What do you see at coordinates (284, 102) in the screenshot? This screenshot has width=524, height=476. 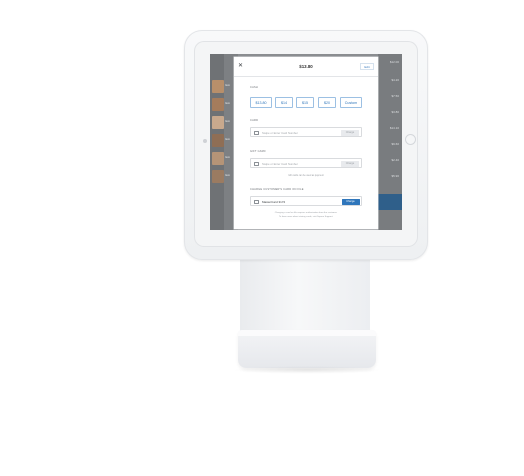 I see `cash-option-button: $14` at bounding box center [284, 102].